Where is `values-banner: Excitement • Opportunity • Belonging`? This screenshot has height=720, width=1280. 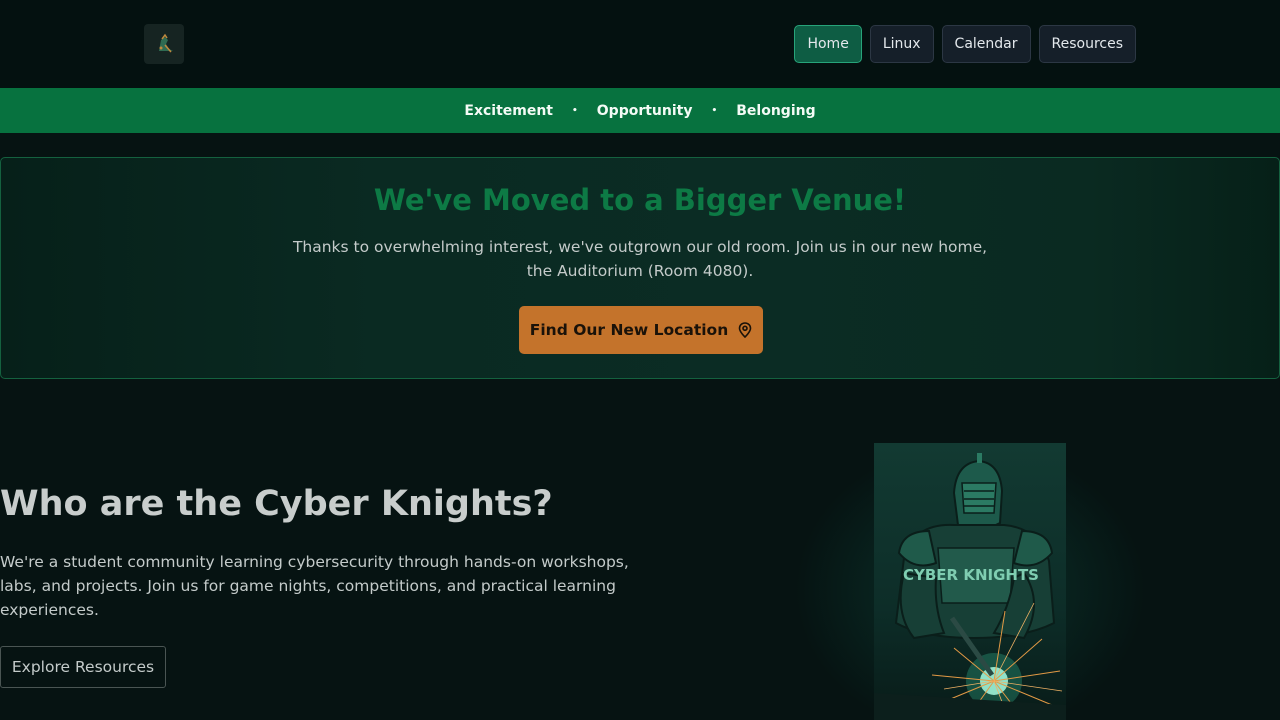 values-banner: Excitement • Opportunity • Belonging is located at coordinates (640, 110).